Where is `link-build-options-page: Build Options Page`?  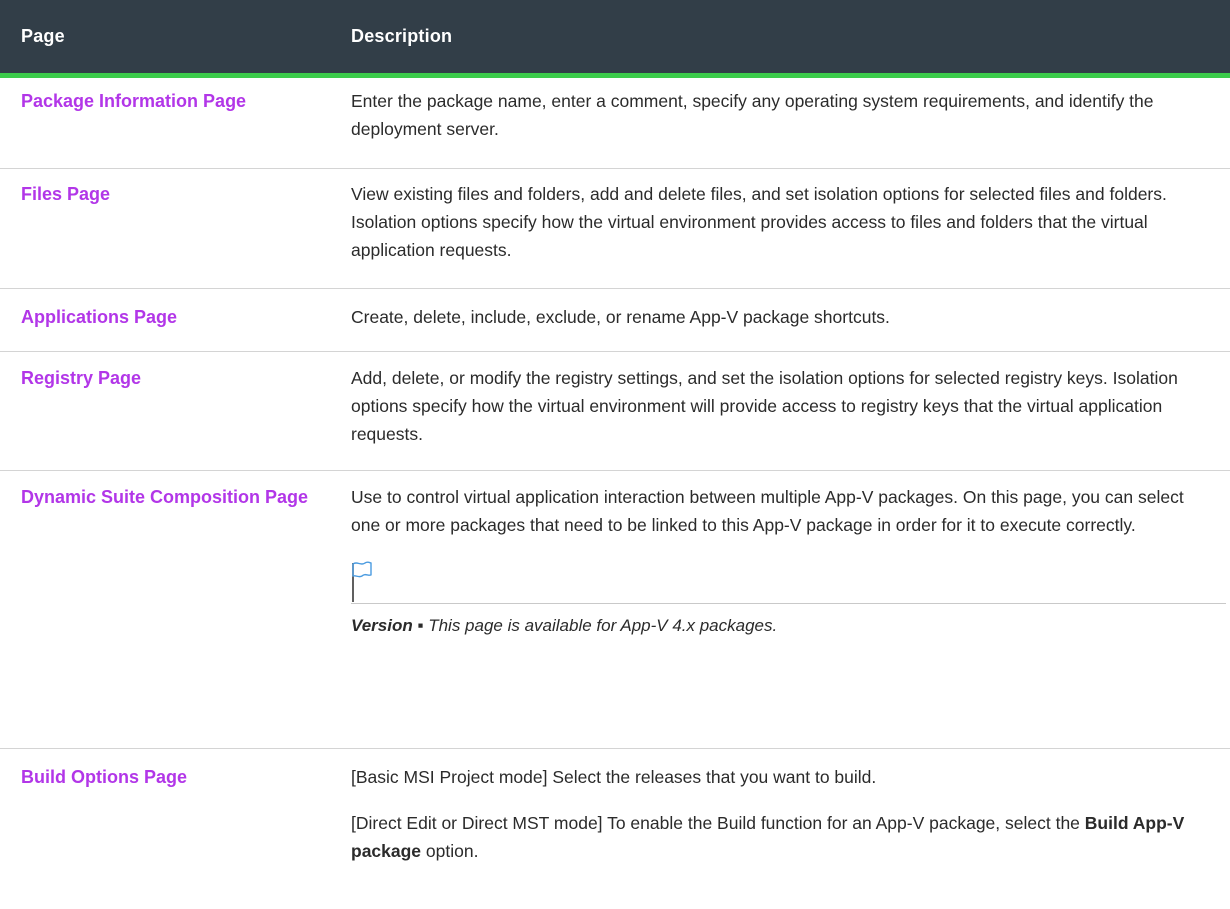
link-build-options-page: Build Options Page is located at coordinates (104, 777).